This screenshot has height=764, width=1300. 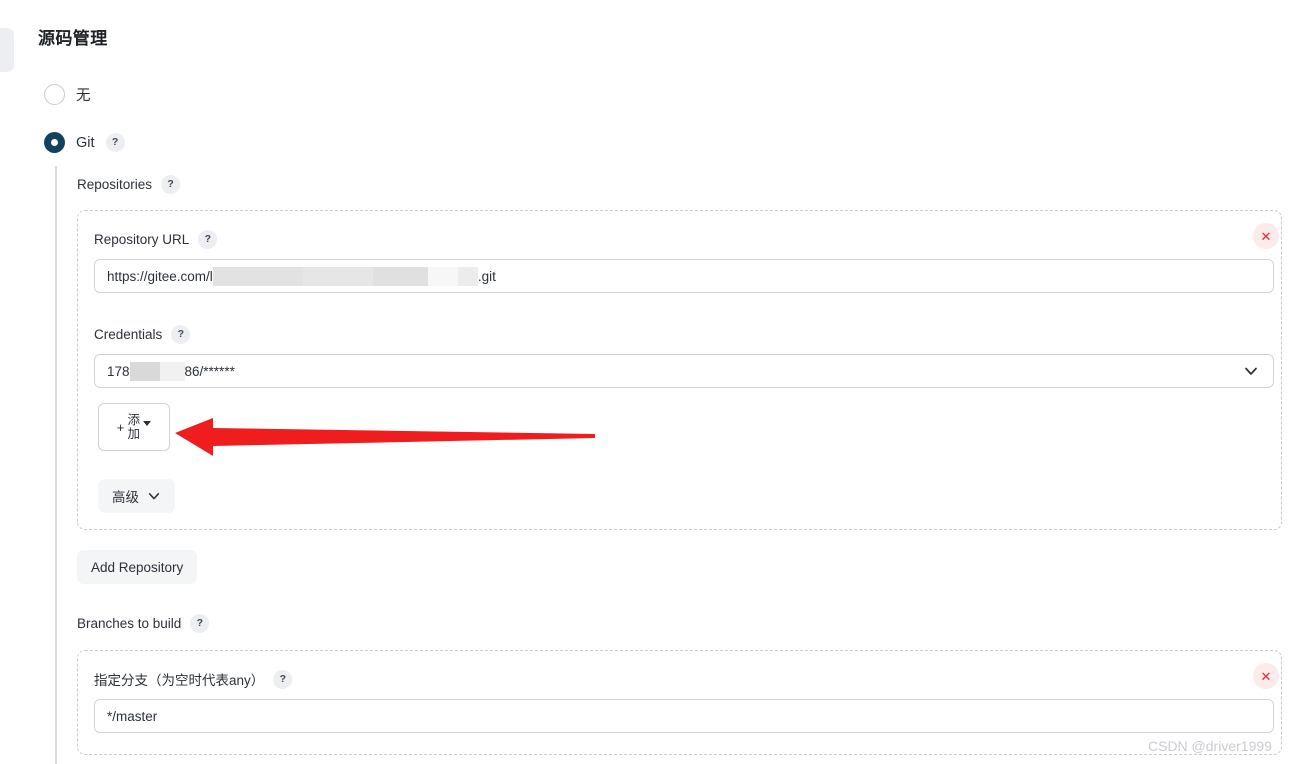 I want to click on credentials-label-row: Credentials ?, so click(x=142, y=334).